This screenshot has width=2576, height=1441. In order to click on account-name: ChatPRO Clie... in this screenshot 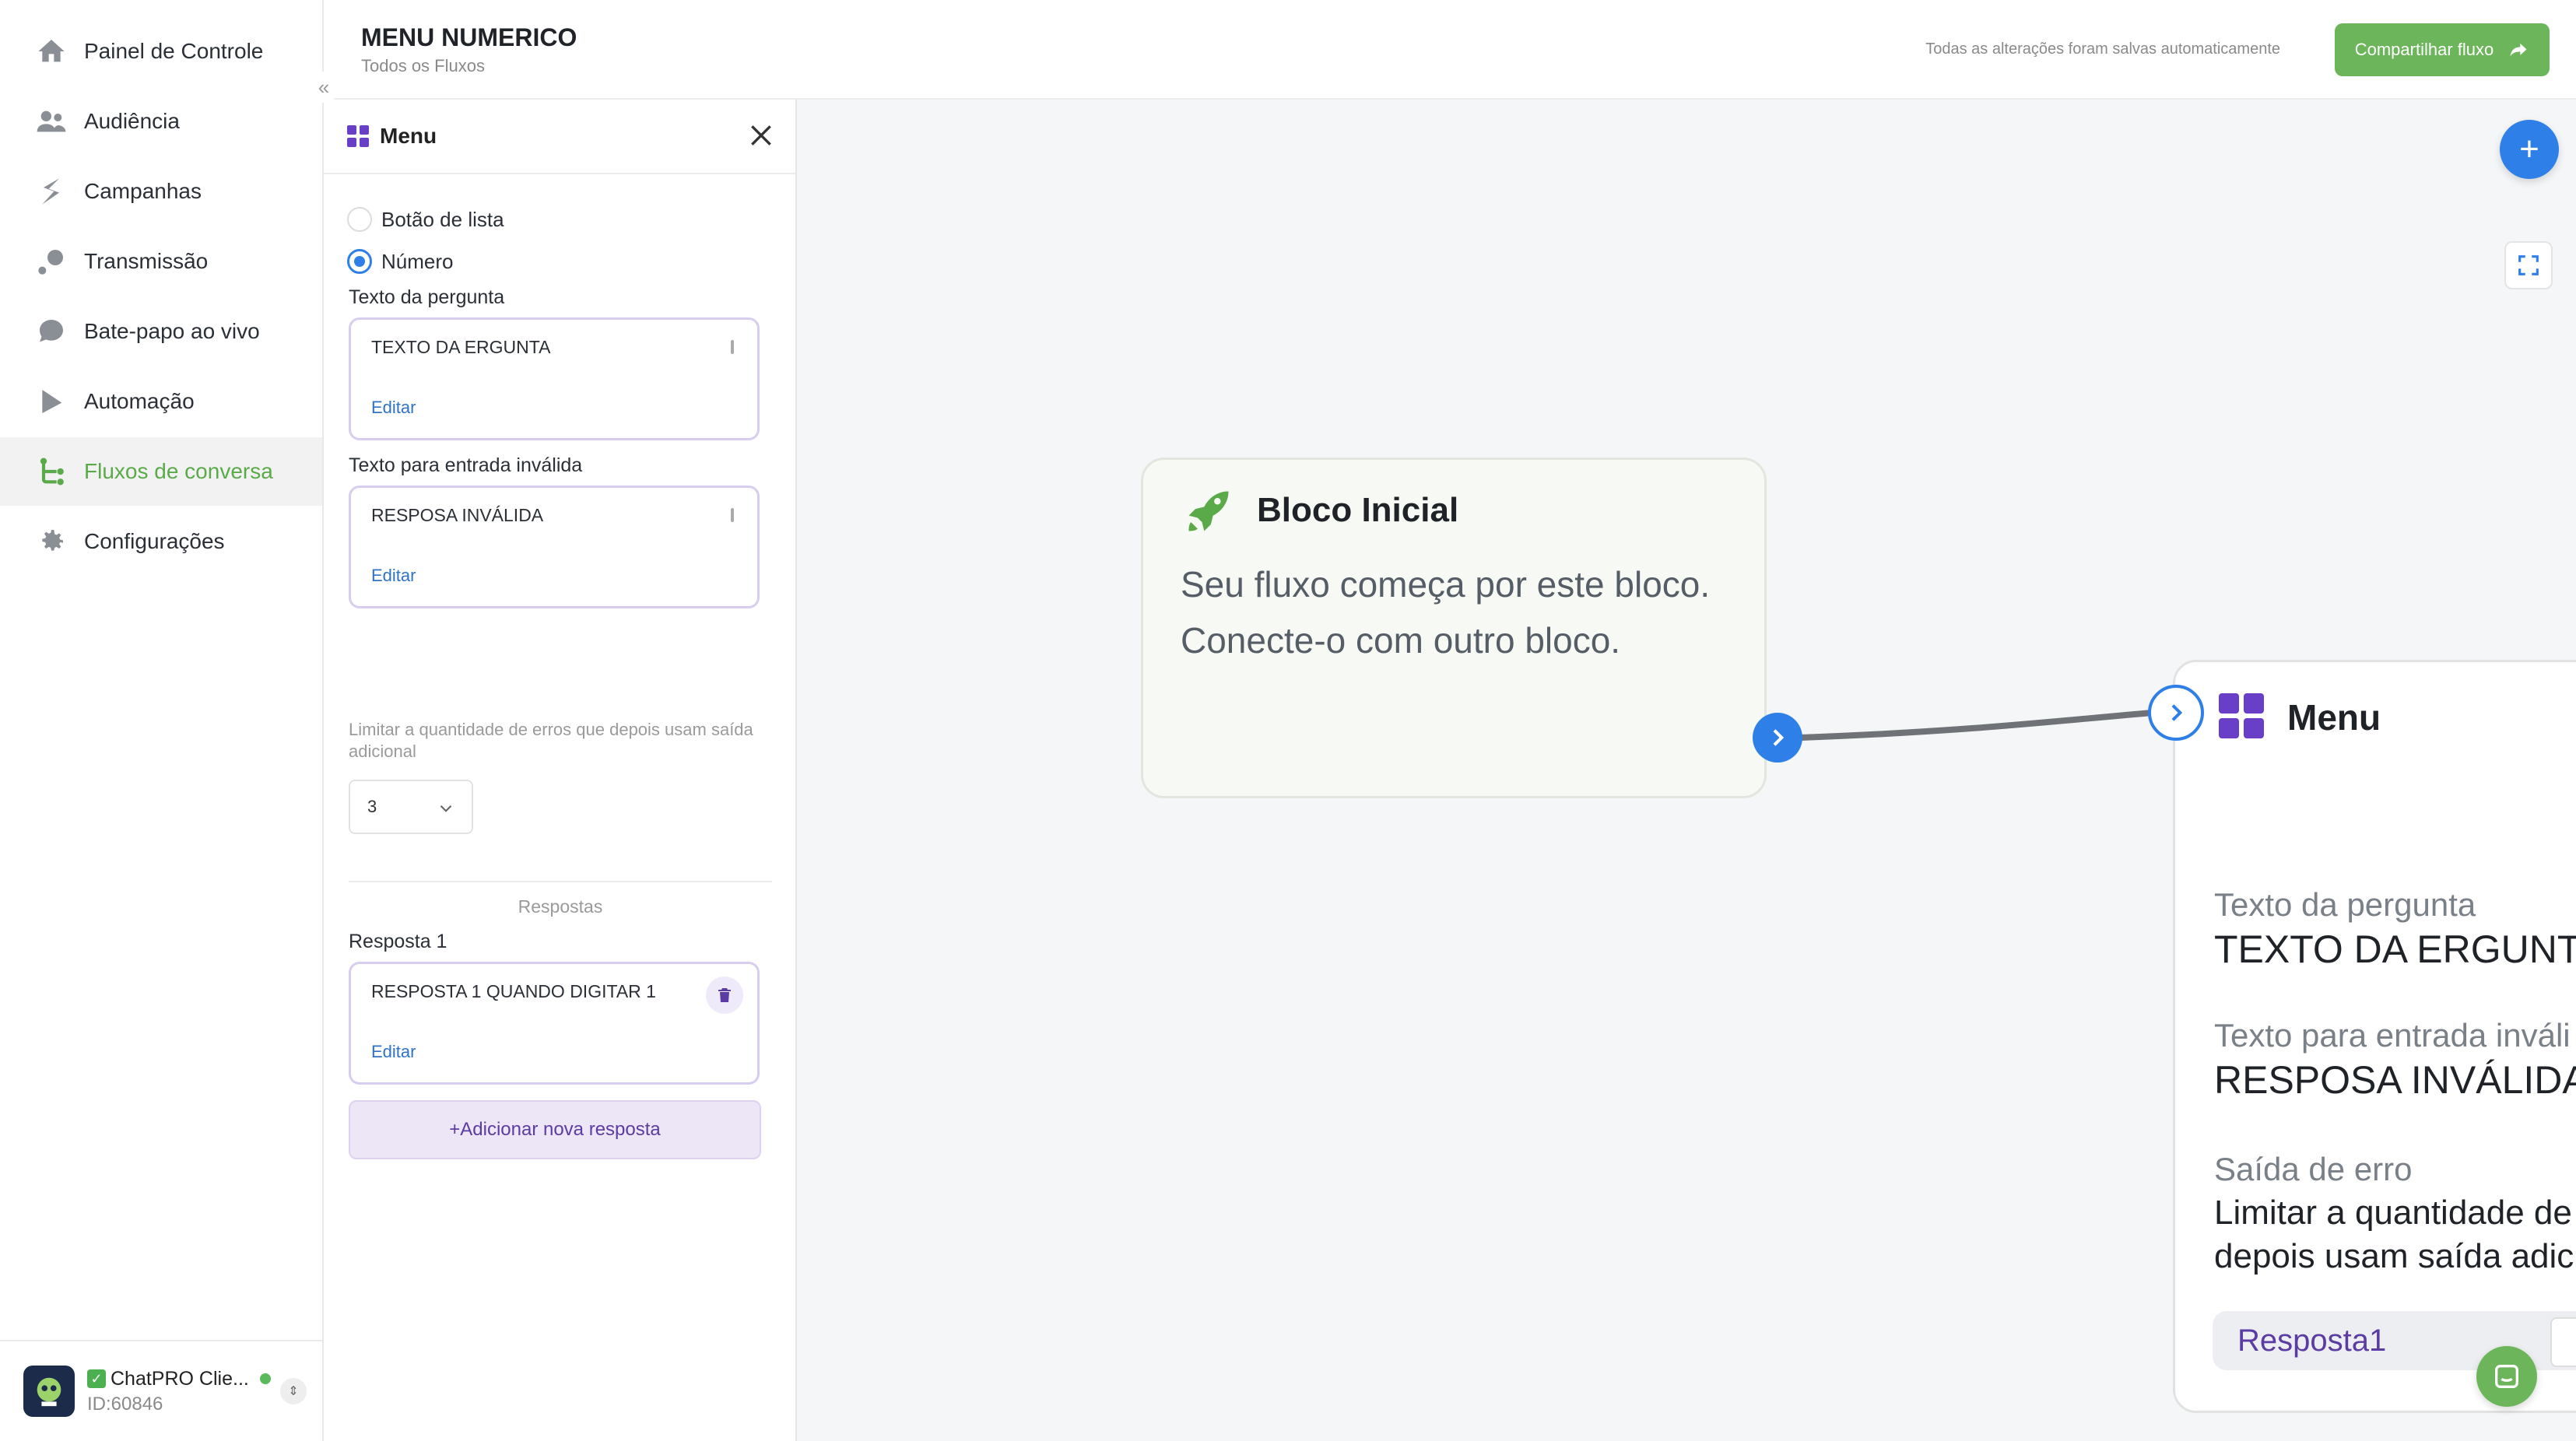, I will do `click(180, 1378)`.